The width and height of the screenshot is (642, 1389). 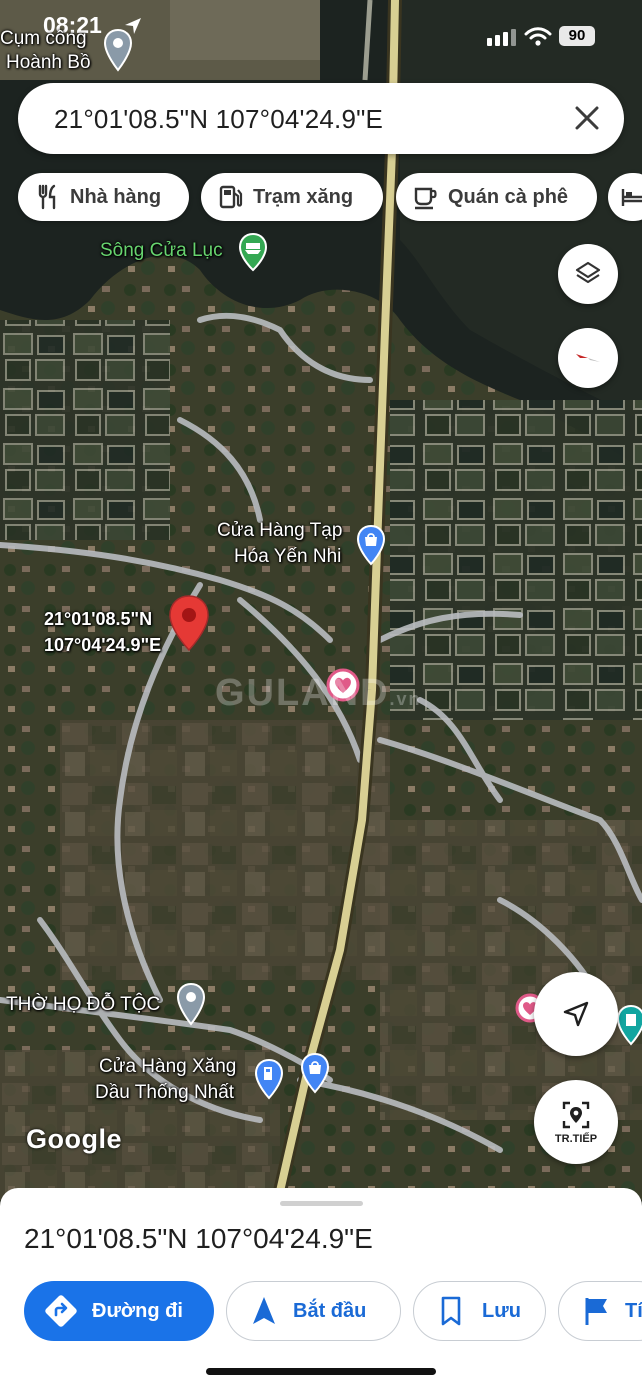 I want to click on map-label-xang-1: Cửa Hàng Xăng, so click(x=167, y=1067).